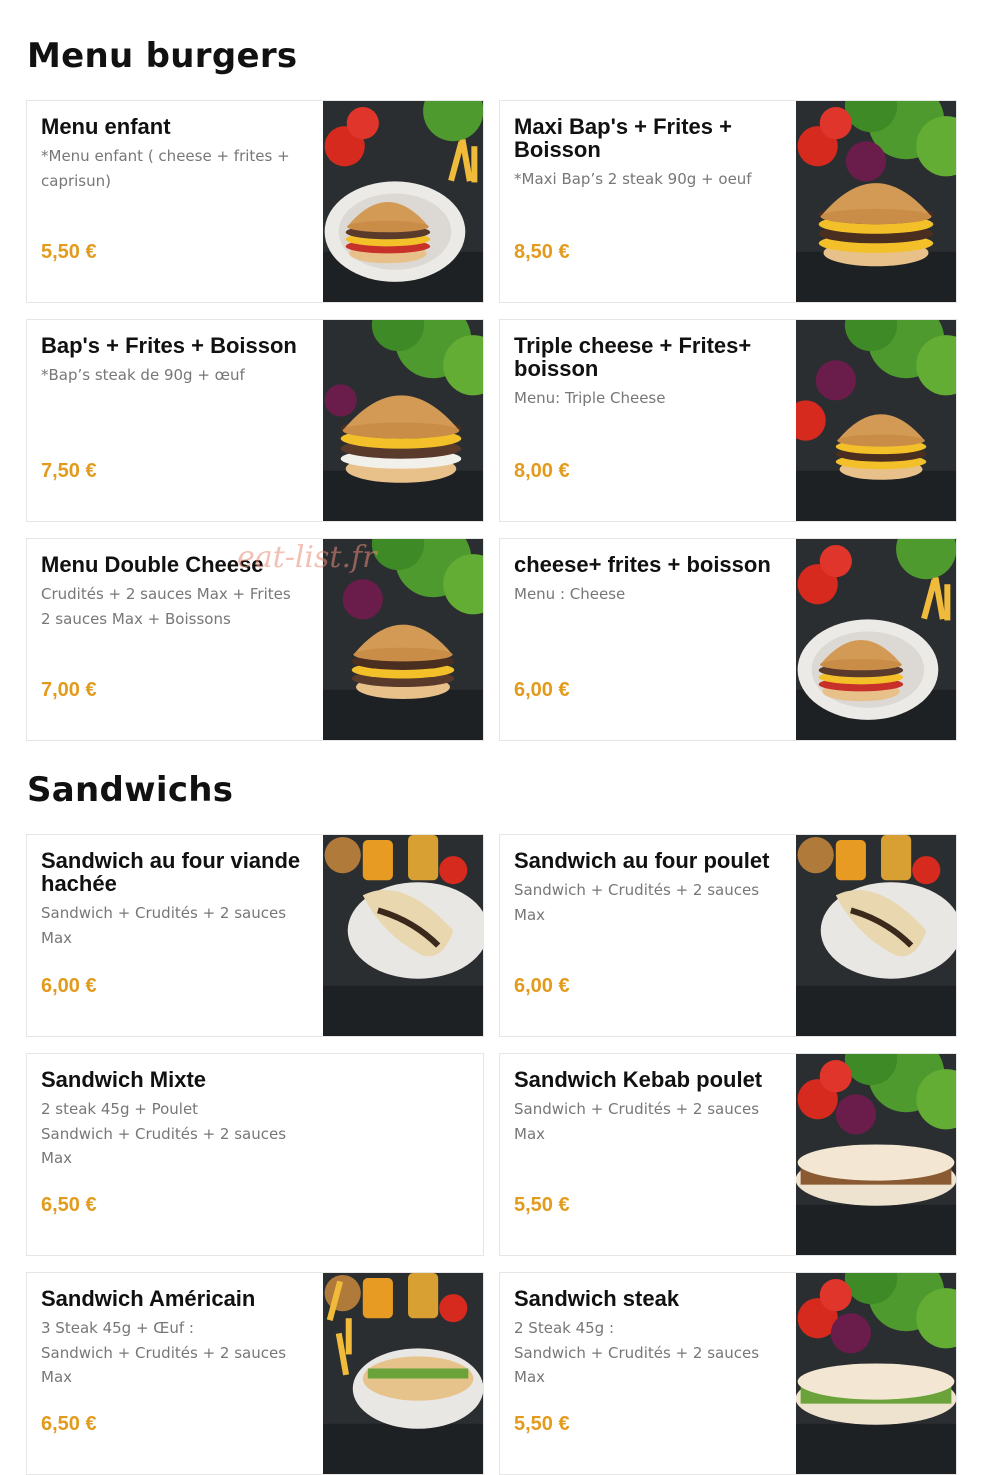 The image size is (988, 1475). Describe the element at coordinates (69, 471) in the screenshot. I see `menu-item-price: 7,50 €` at that location.